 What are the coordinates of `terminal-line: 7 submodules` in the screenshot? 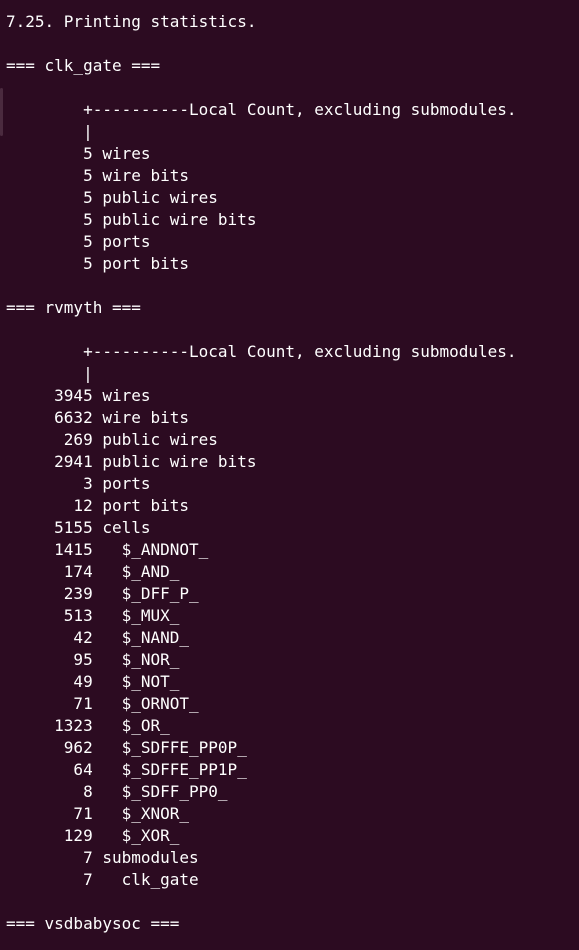 It's located at (102, 857).